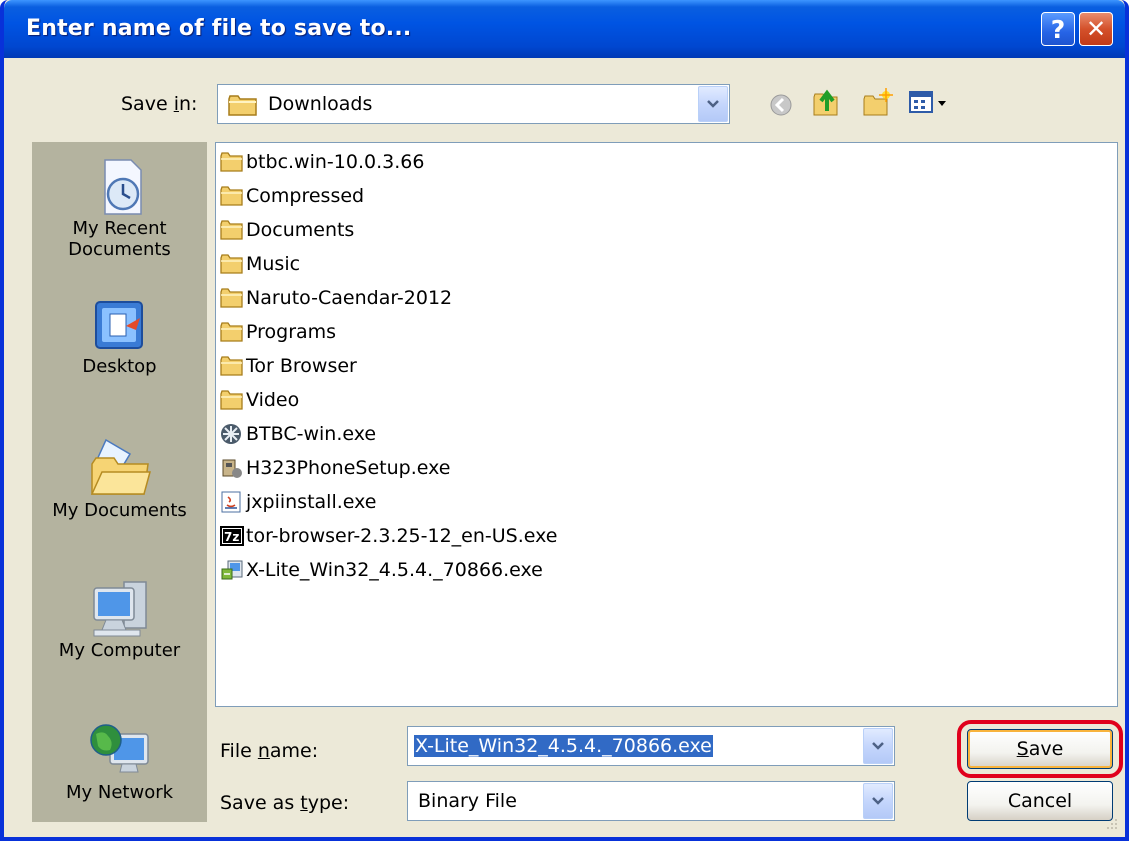 The width and height of the screenshot is (1129, 841). Describe the element at coordinates (335, 162) in the screenshot. I see `file-list-item-label: btbc.win-10.0.3.66` at that location.